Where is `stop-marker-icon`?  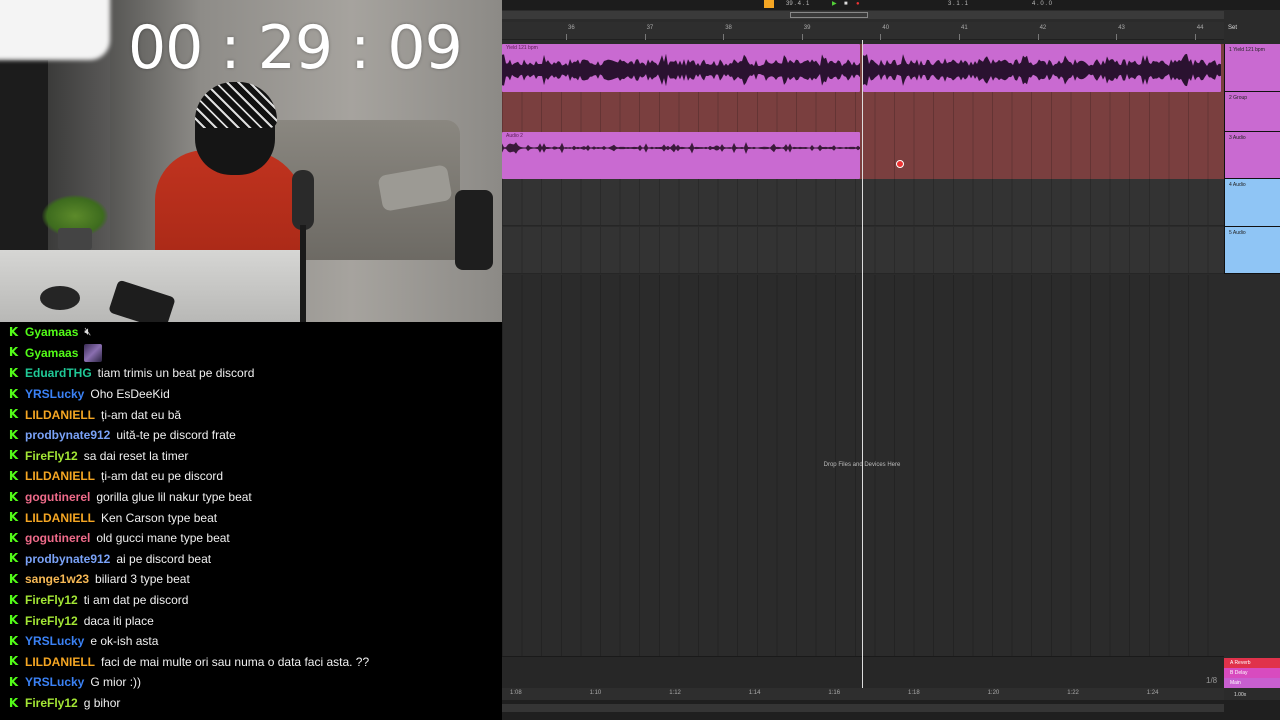
stop-marker-icon is located at coordinates (900, 164).